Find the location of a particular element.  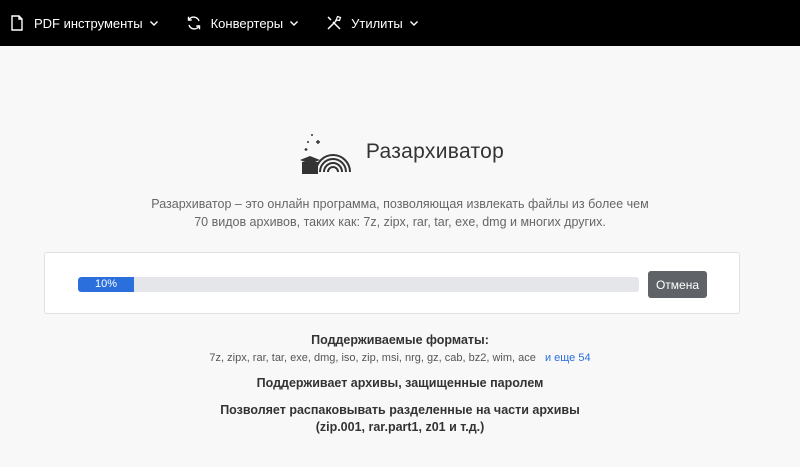

nav-pdf-tools-label: PDF инструменты is located at coordinates (88, 23).